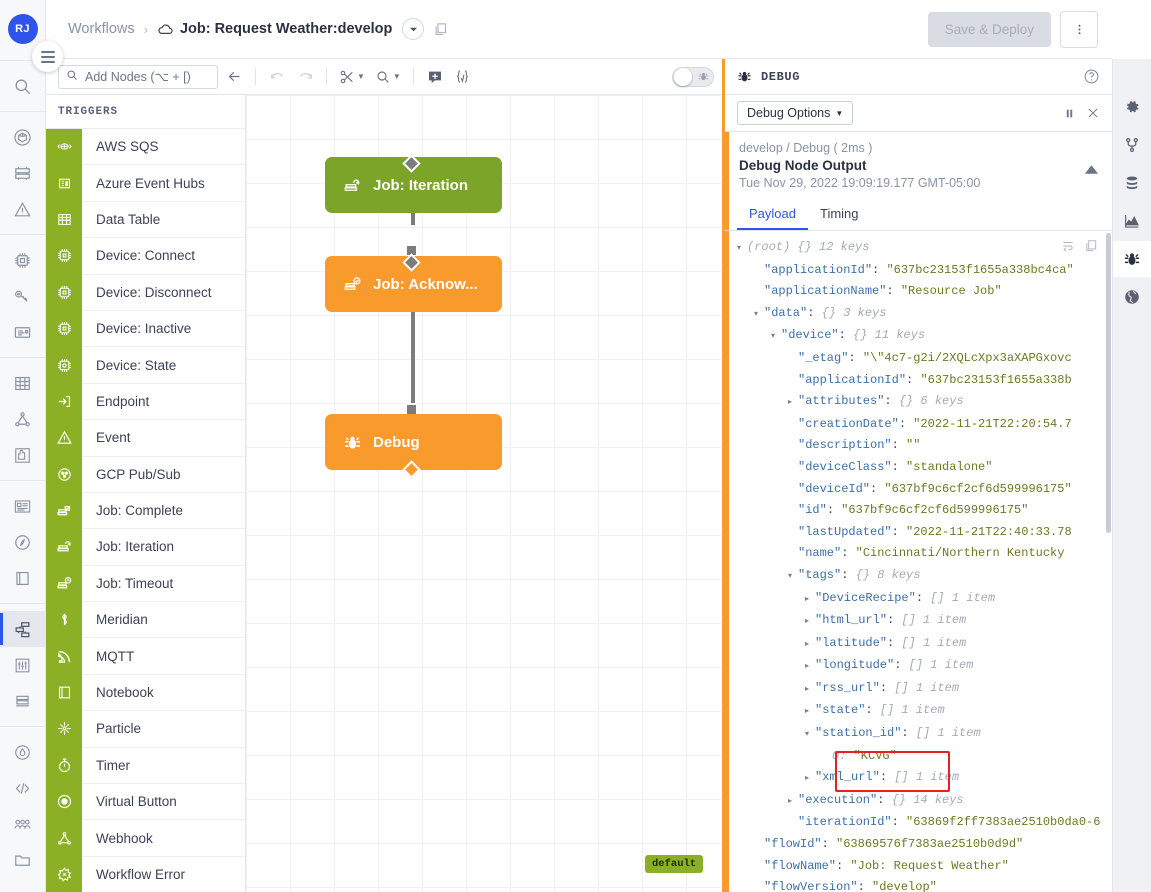 This screenshot has height=892, width=1151. What do you see at coordinates (1108, 383) in the screenshot?
I see `payload-scrollbar` at bounding box center [1108, 383].